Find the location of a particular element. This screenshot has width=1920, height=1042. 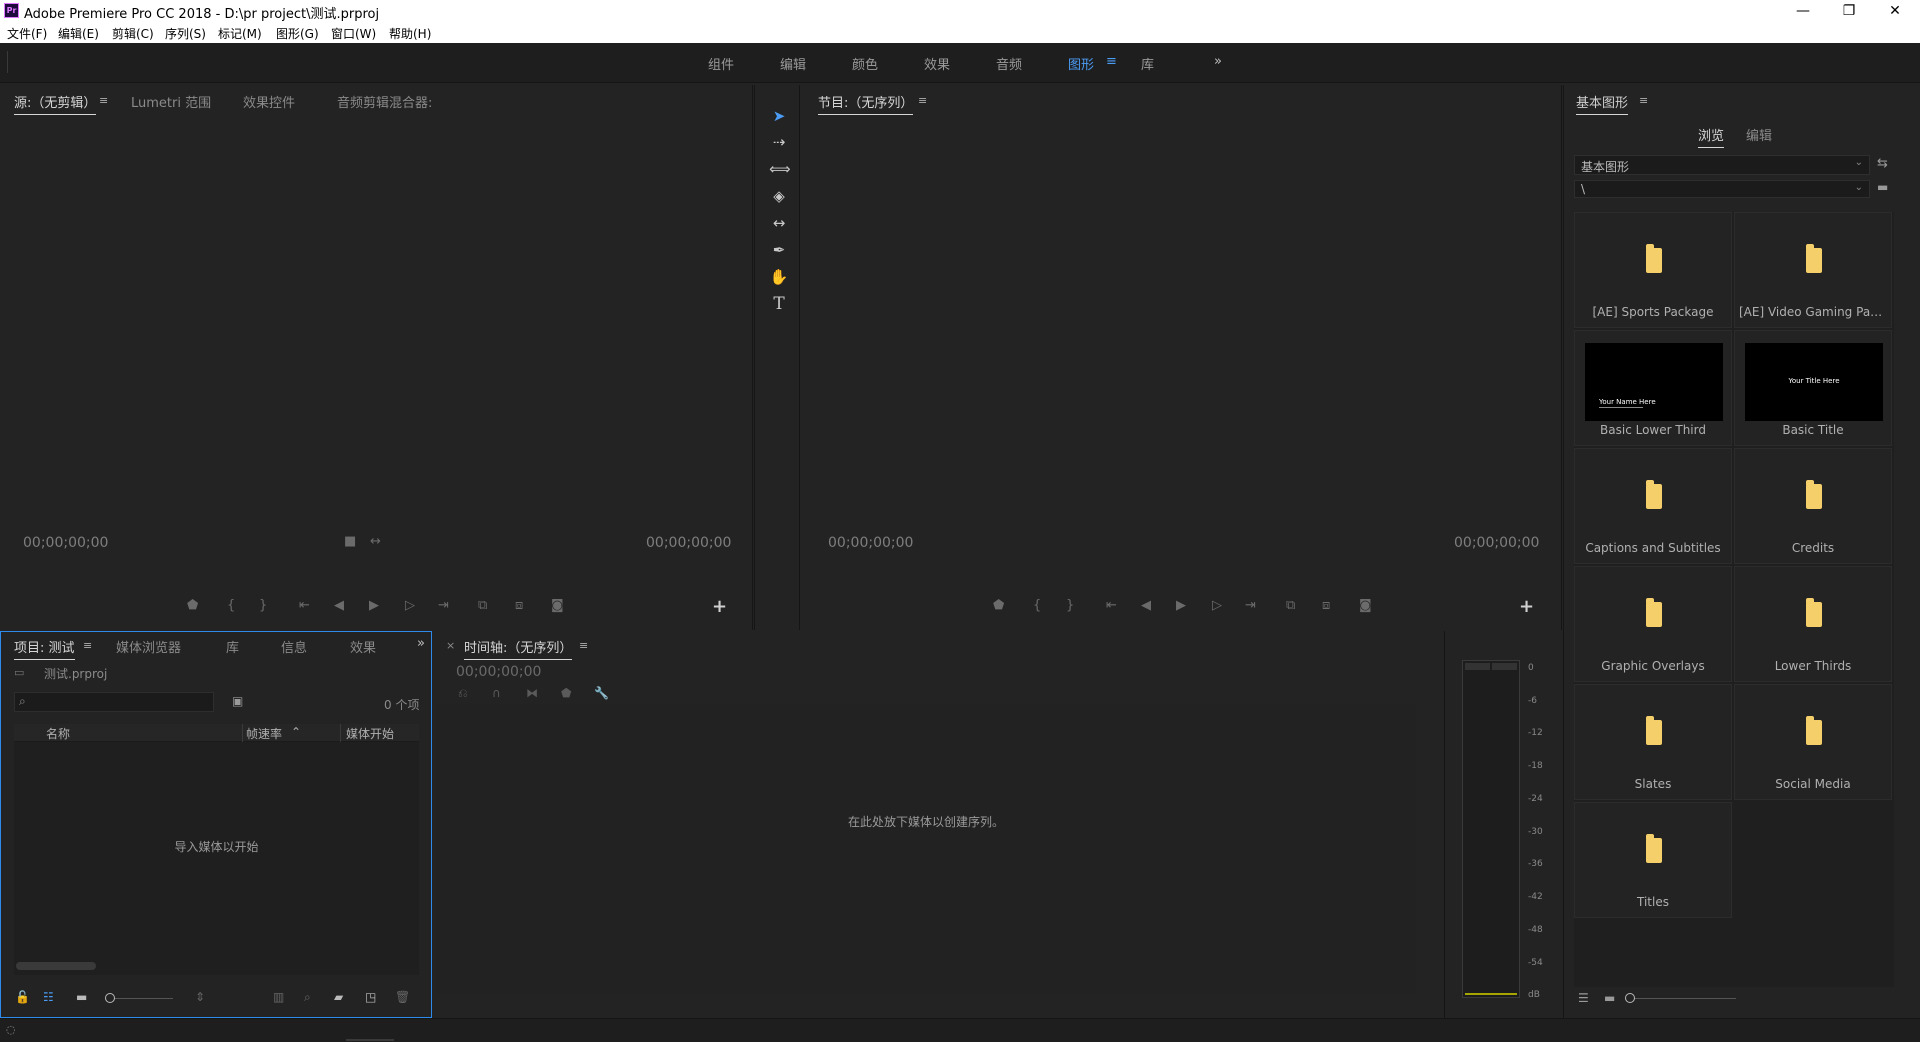

insert-icon: ⧉ is located at coordinates (482, 605).